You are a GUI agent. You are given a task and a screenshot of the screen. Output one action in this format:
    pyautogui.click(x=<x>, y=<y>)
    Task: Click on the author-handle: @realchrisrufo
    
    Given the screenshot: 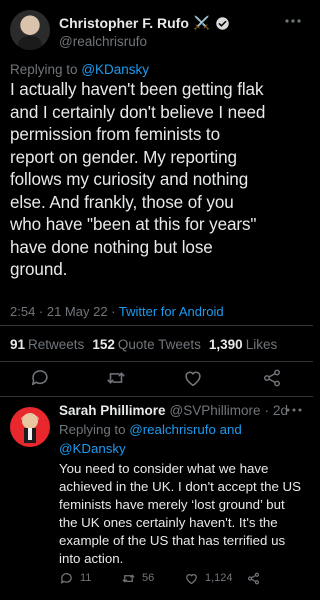 What is the action you would take?
    pyautogui.click(x=103, y=41)
    